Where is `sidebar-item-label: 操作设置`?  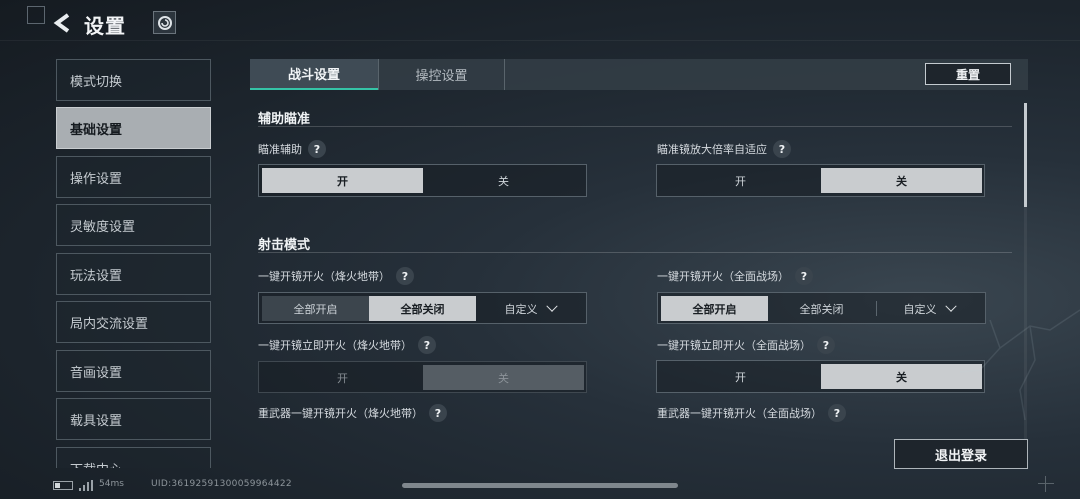
sidebar-item-label: 操作设置 is located at coordinates (96, 179).